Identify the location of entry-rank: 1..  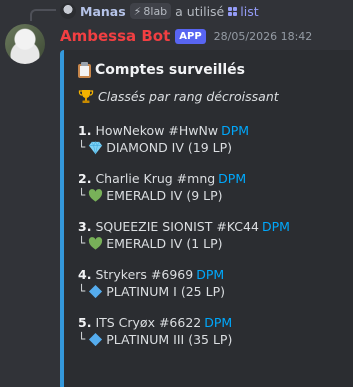
(85, 130).